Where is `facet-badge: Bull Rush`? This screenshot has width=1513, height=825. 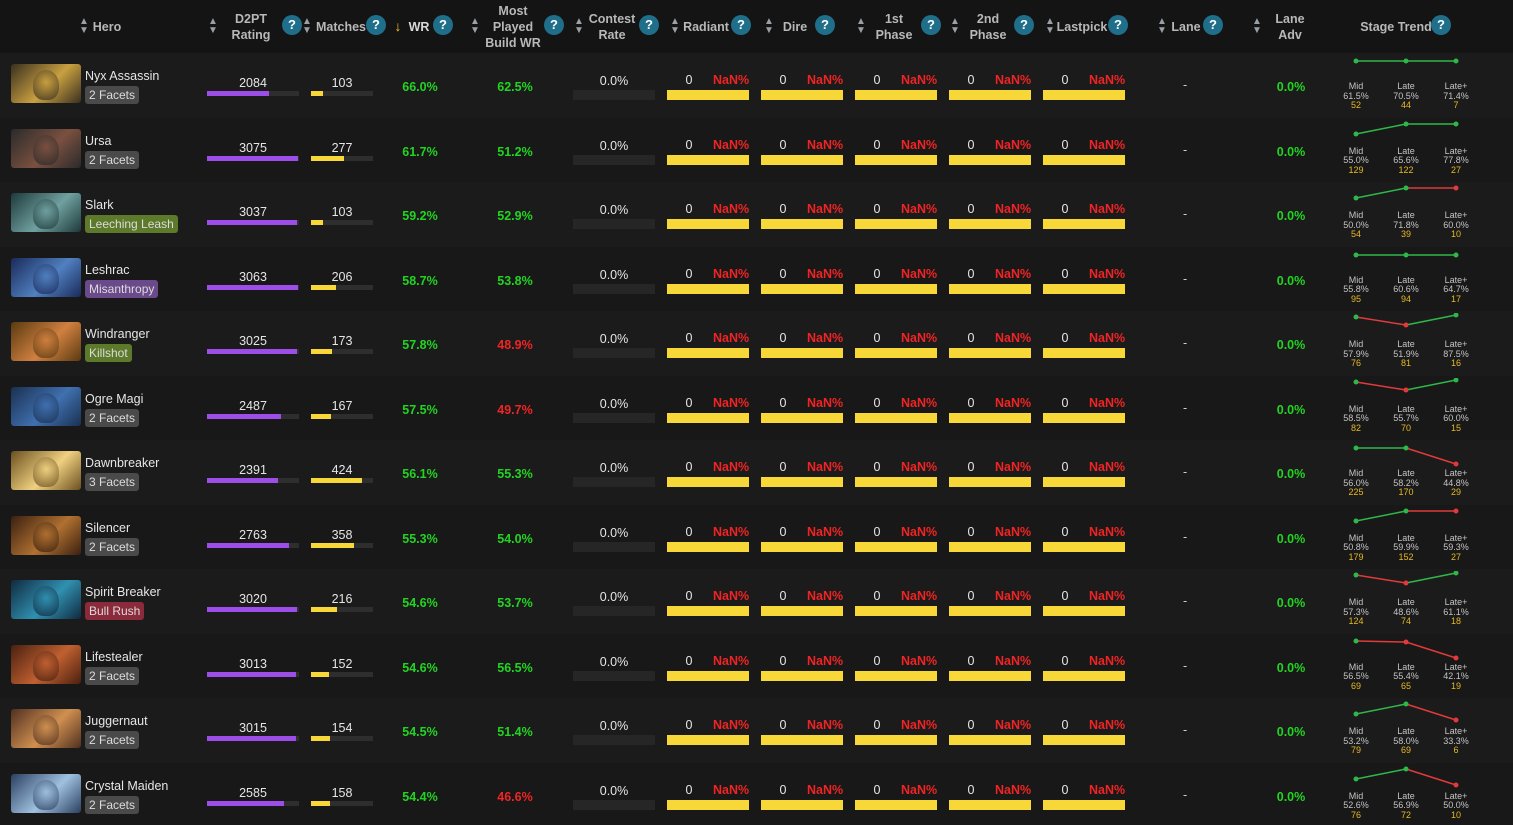
facet-badge: Bull Rush is located at coordinates (115, 611).